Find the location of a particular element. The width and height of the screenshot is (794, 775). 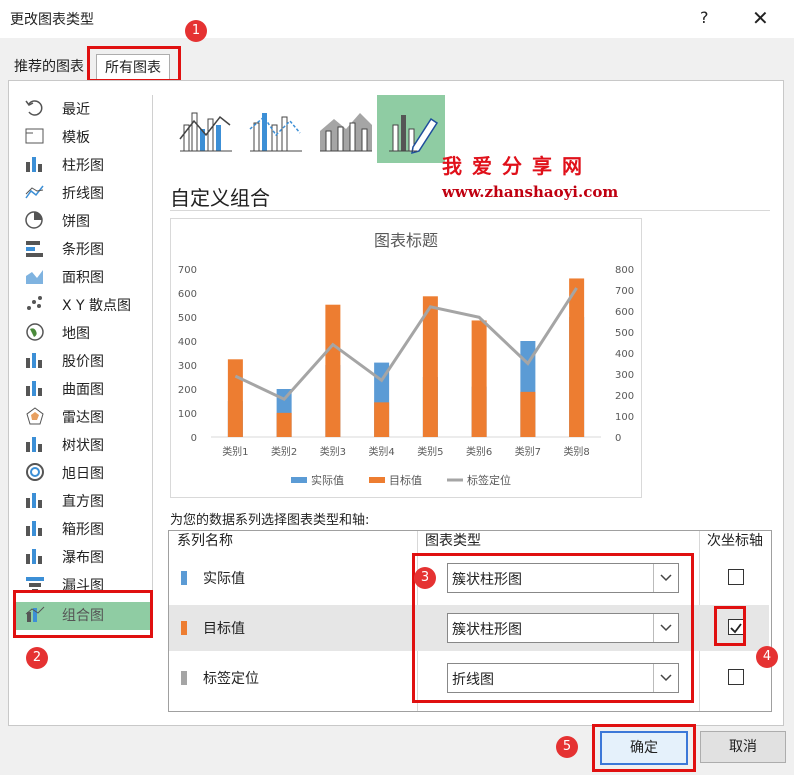

legend-label: 标签定位 is located at coordinates (489, 480).